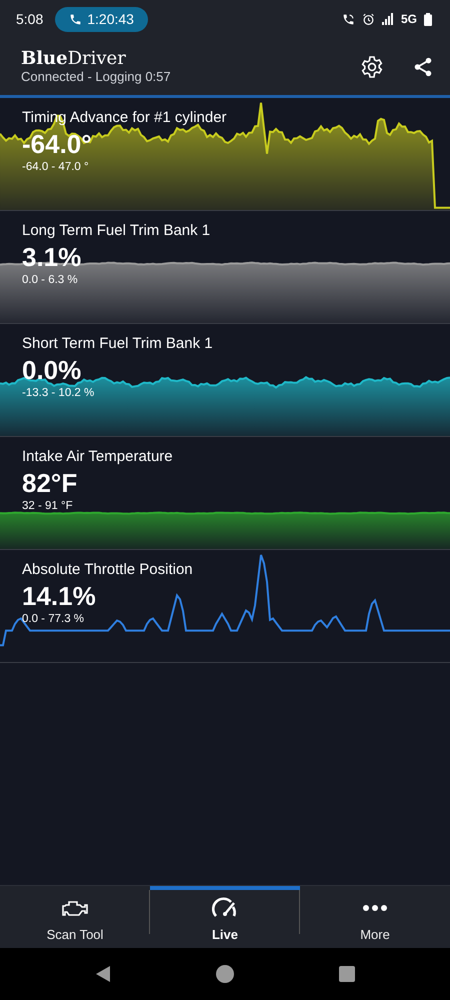 This screenshot has width=450, height=1000. I want to click on nav-tab: More, so click(375, 917).